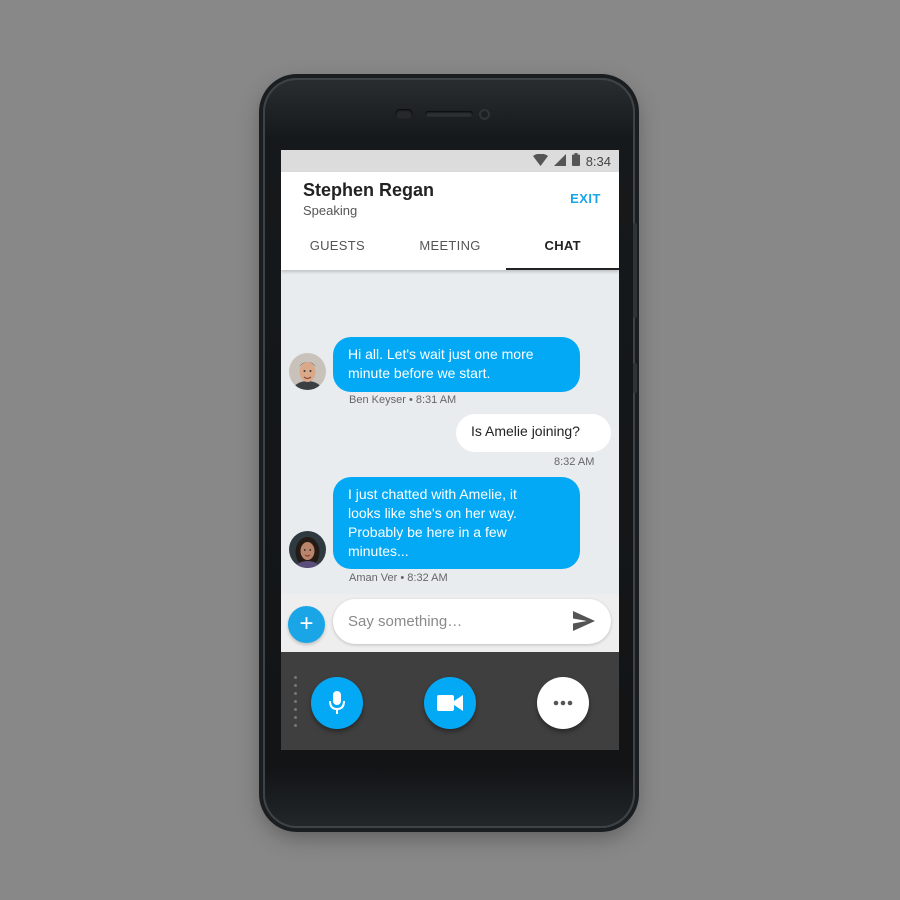  I want to click on more-horizontal-icon, so click(563, 703).